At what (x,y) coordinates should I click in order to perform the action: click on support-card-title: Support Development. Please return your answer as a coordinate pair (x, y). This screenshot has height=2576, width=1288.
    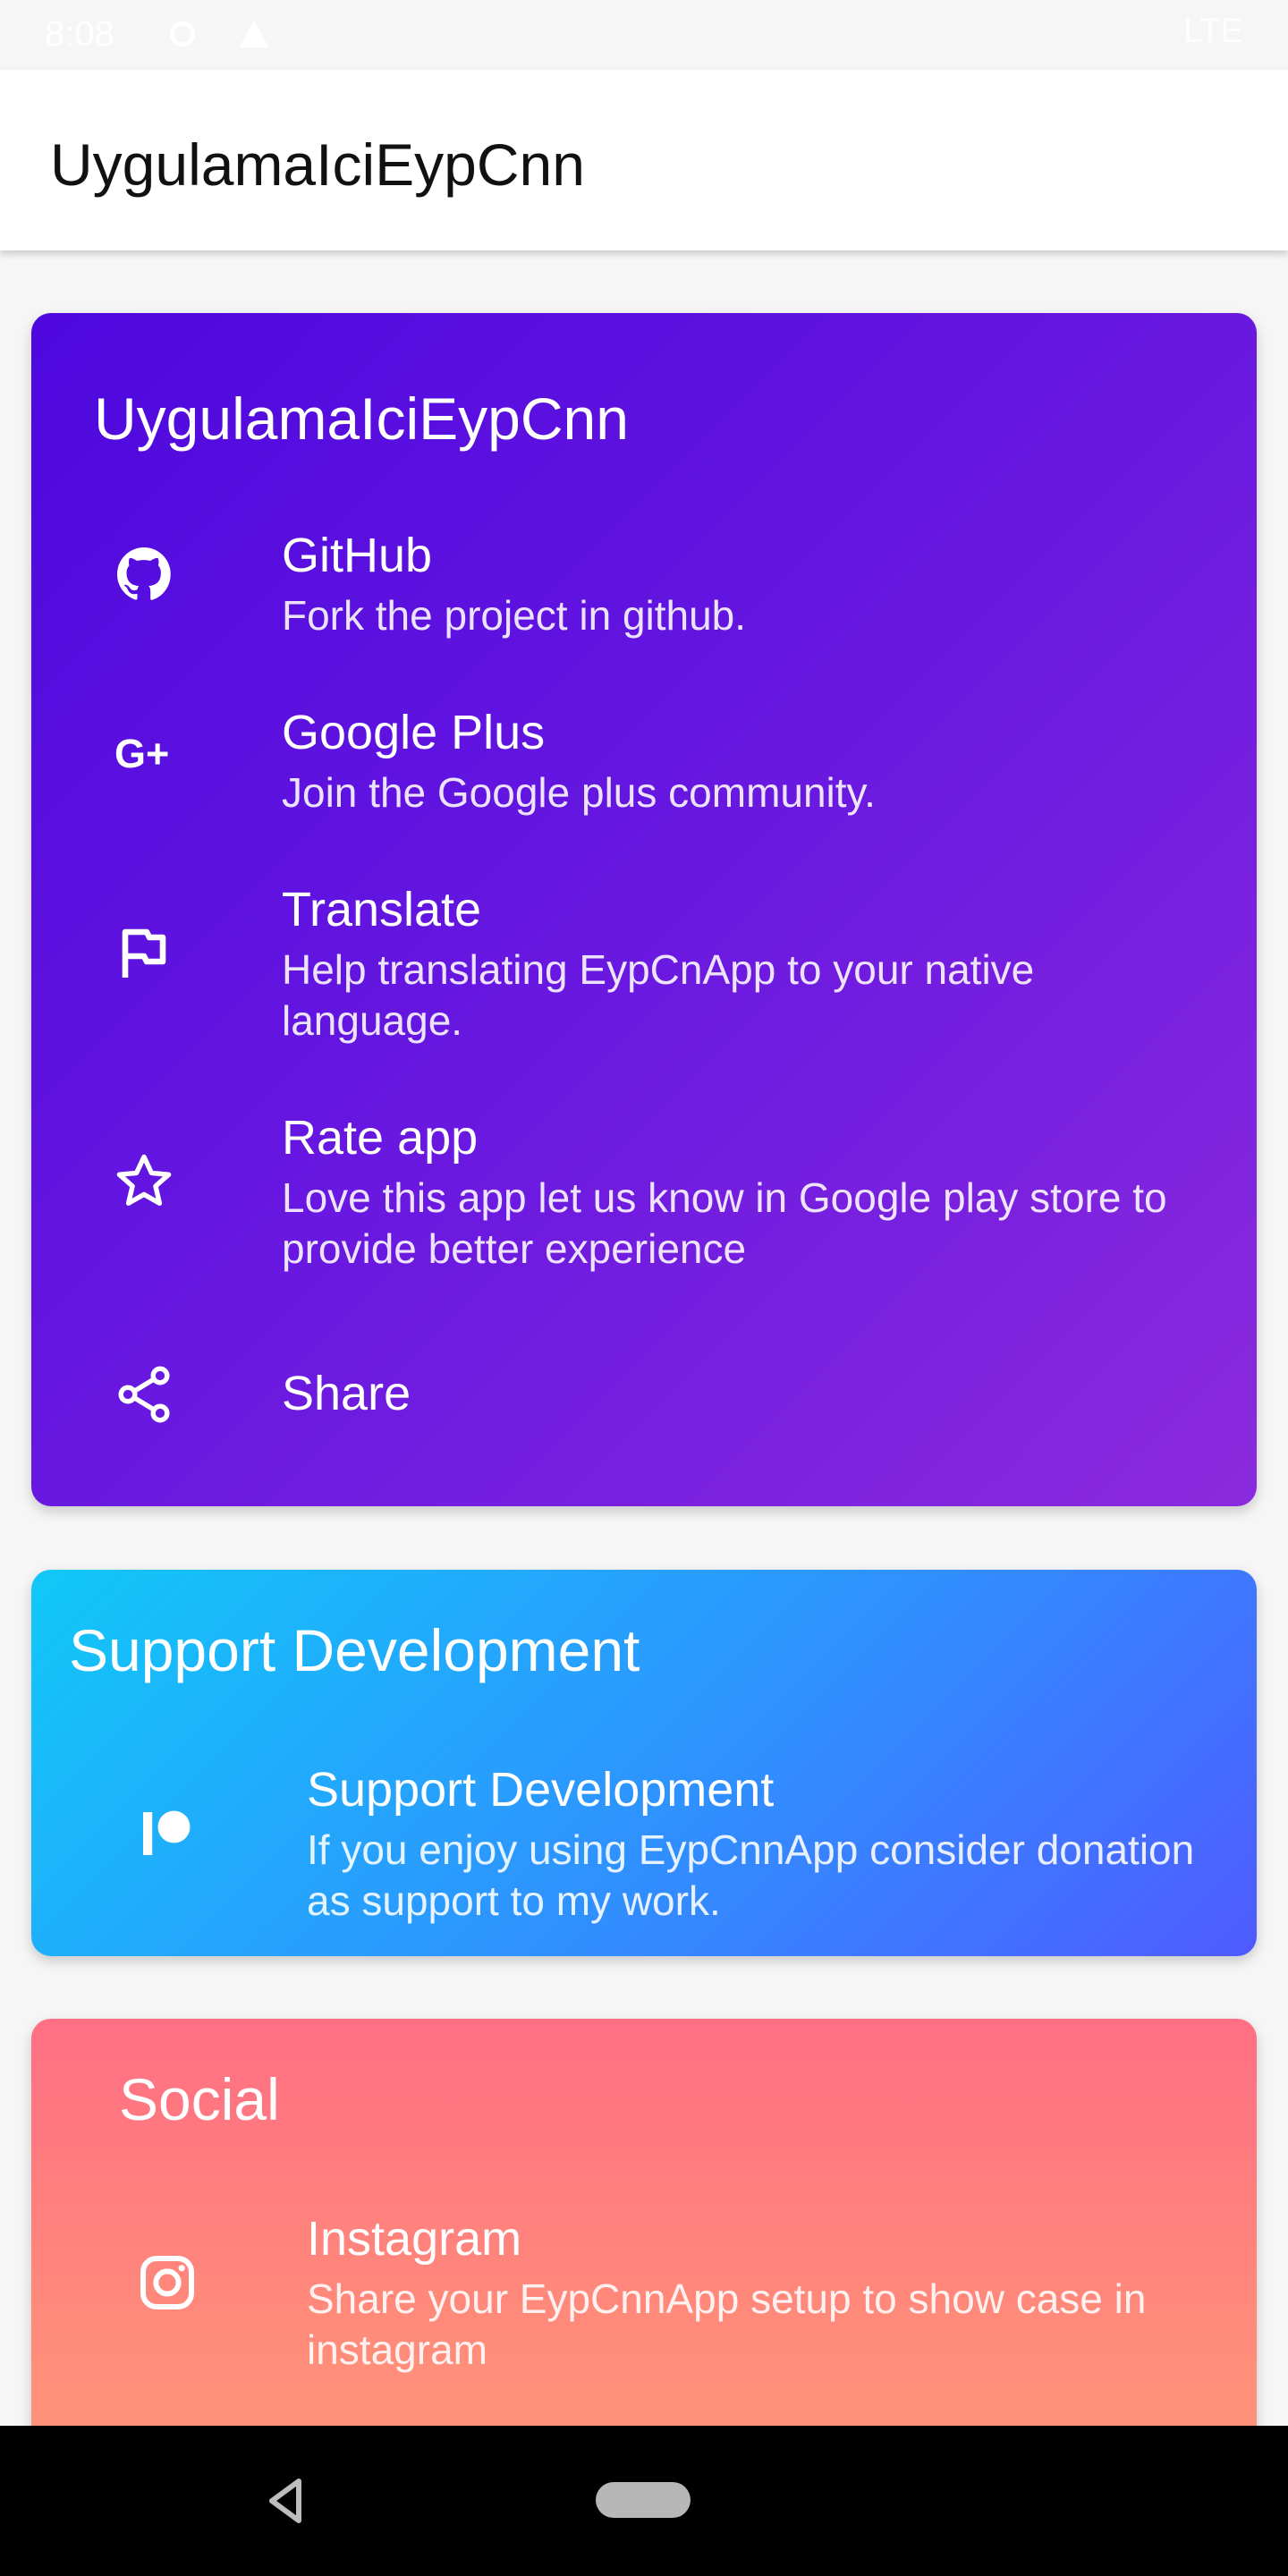
    Looking at the image, I should click on (354, 1650).